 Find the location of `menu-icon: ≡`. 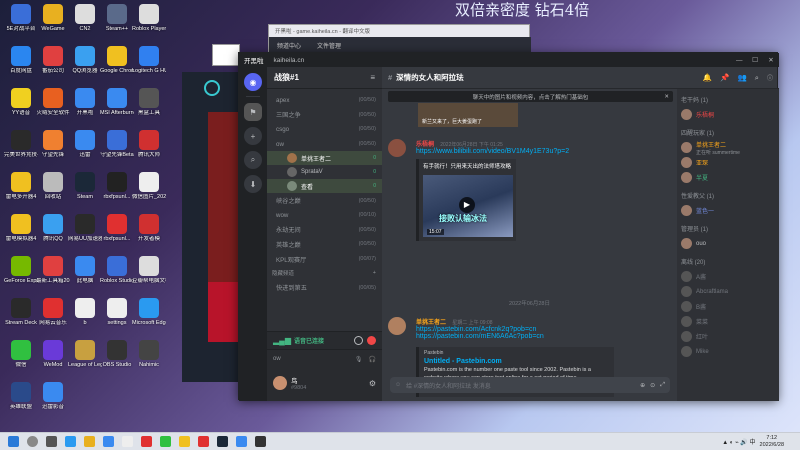

menu-icon: ≡ is located at coordinates (372, 77).